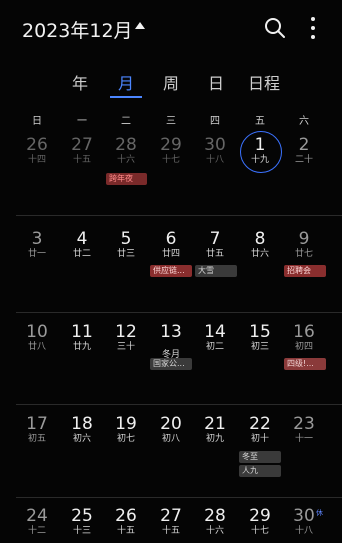 Image resolution: width=342 pixels, height=543 pixels. I want to click on day-number: 28, so click(126, 145).